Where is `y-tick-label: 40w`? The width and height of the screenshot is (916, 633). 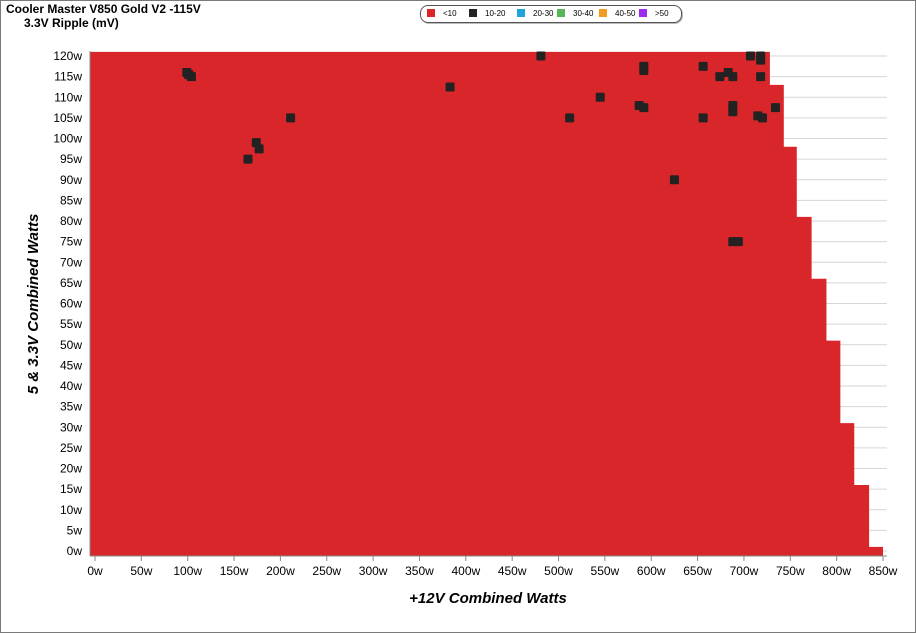
y-tick-label: 40w is located at coordinates (71, 386).